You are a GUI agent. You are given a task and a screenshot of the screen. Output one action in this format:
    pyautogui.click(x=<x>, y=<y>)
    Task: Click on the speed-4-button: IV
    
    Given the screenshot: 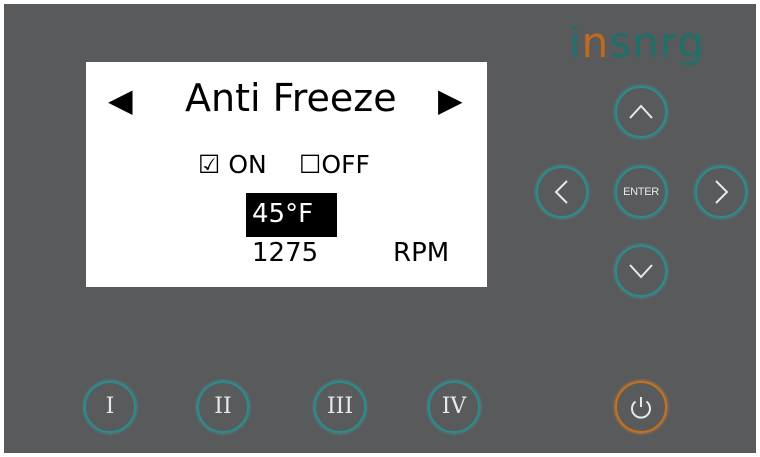 What is the action you would take?
    pyautogui.click(x=454, y=407)
    